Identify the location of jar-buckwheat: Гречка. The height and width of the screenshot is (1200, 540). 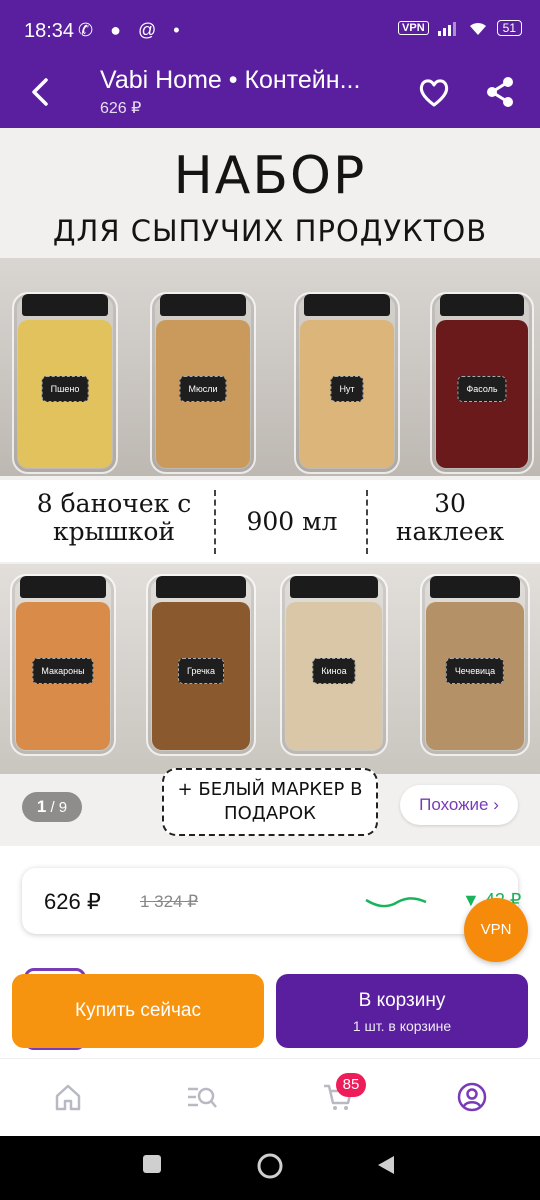
(201, 665).